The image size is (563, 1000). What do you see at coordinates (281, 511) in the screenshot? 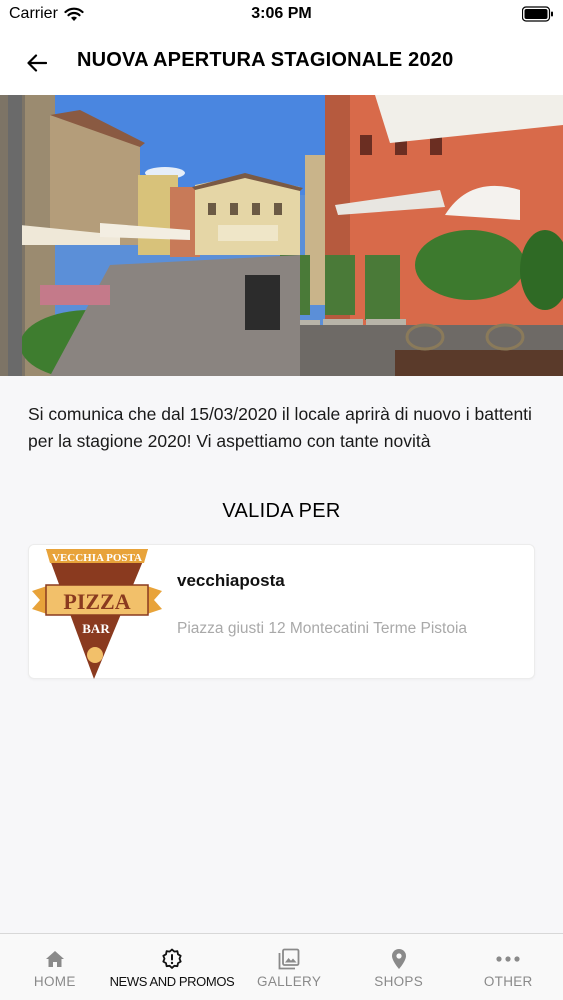
I see `valid-for-heading: VALIDA PER` at bounding box center [281, 511].